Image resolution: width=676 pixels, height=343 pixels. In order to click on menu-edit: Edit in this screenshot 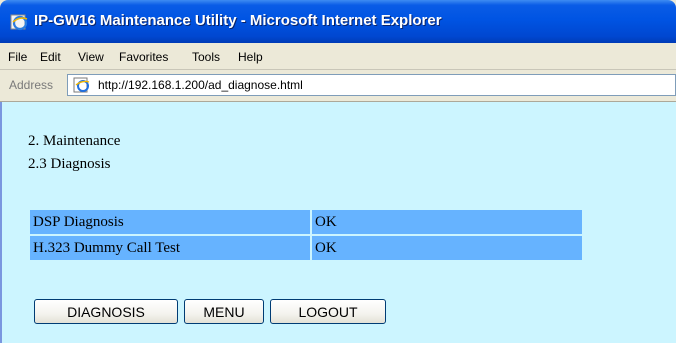, I will do `click(50, 57)`.